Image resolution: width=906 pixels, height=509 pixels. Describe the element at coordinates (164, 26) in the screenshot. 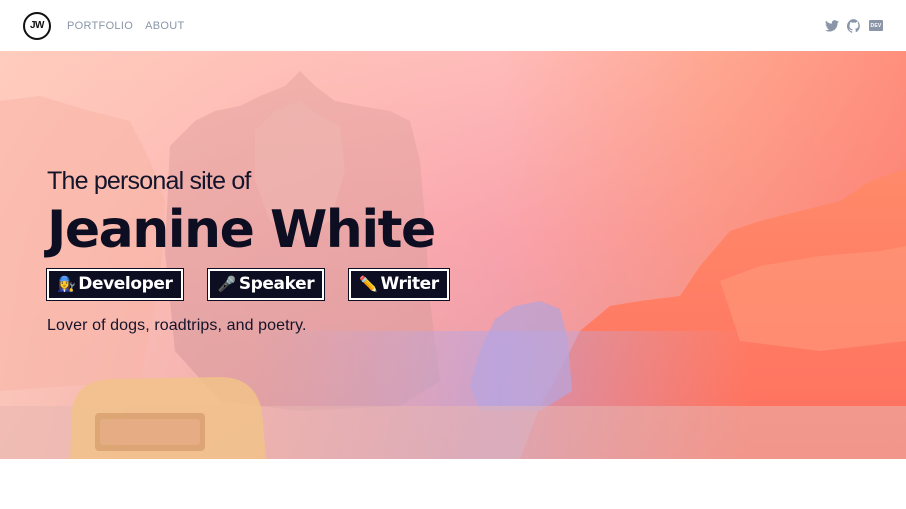

I see `nav-link-about: ABOUT` at that location.